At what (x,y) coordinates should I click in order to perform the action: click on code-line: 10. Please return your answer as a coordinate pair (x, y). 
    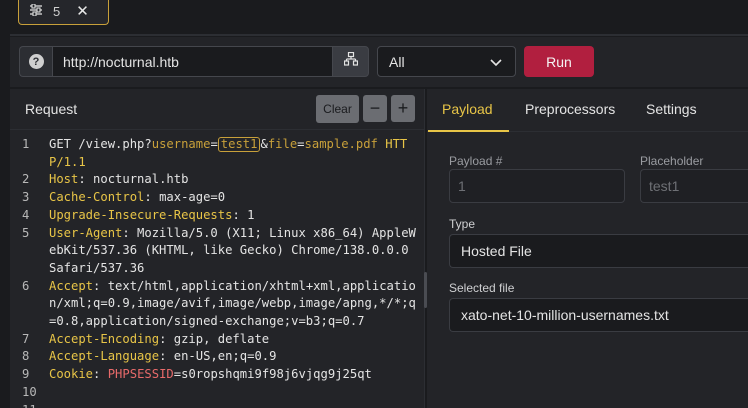
    Looking at the image, I should click on (217, 393).